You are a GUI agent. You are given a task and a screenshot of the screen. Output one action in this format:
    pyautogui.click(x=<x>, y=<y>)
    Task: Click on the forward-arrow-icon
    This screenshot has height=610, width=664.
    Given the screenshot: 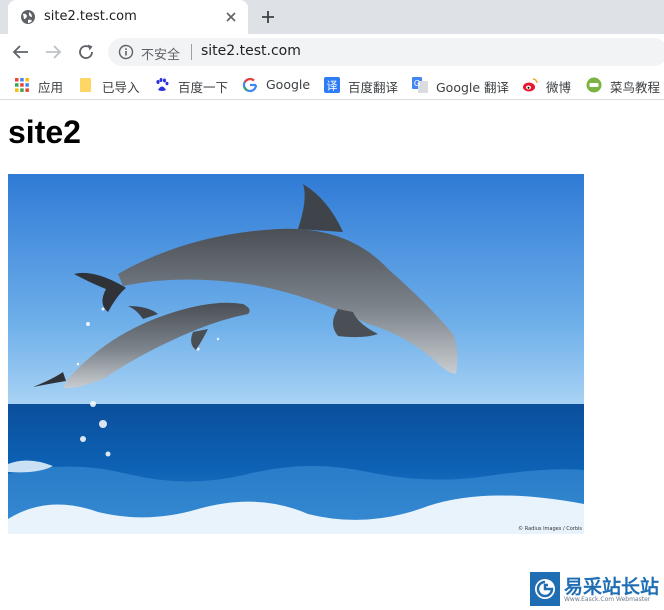 What is the action you would take?
    pyautogui.click(x=53, y=52)
    